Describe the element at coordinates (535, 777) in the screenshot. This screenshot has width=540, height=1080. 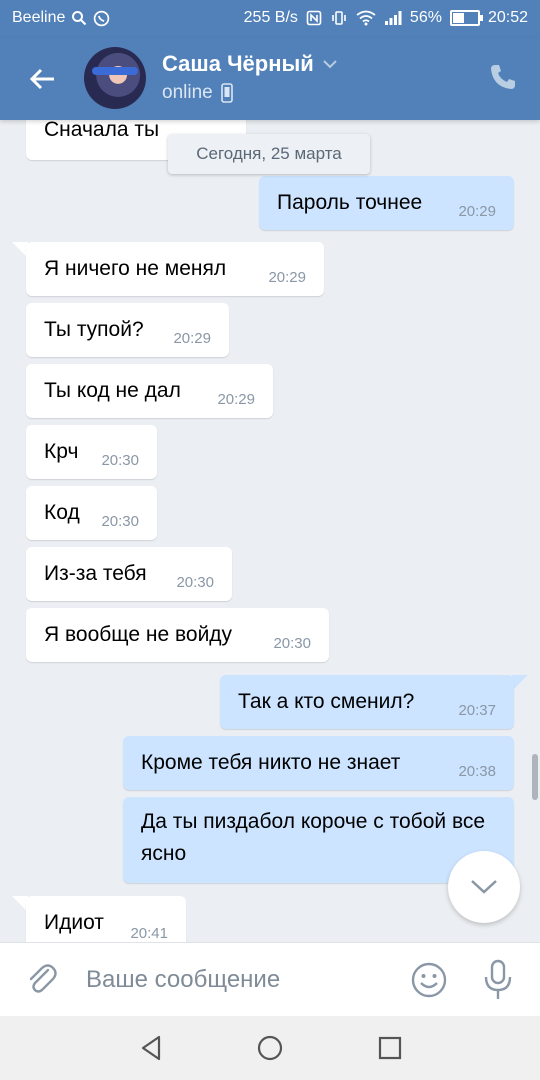
I see `scrollbar` at that location.